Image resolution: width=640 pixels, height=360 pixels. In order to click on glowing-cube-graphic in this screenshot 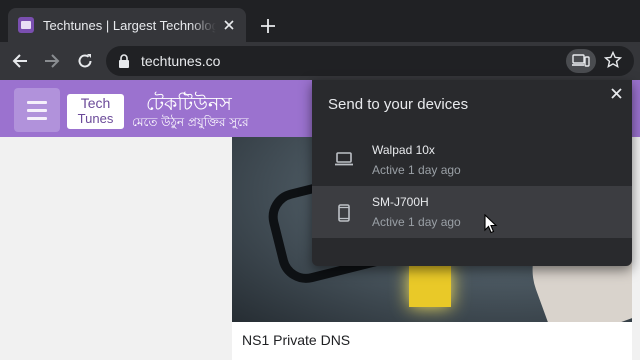, I will do `click(430, 286)`.